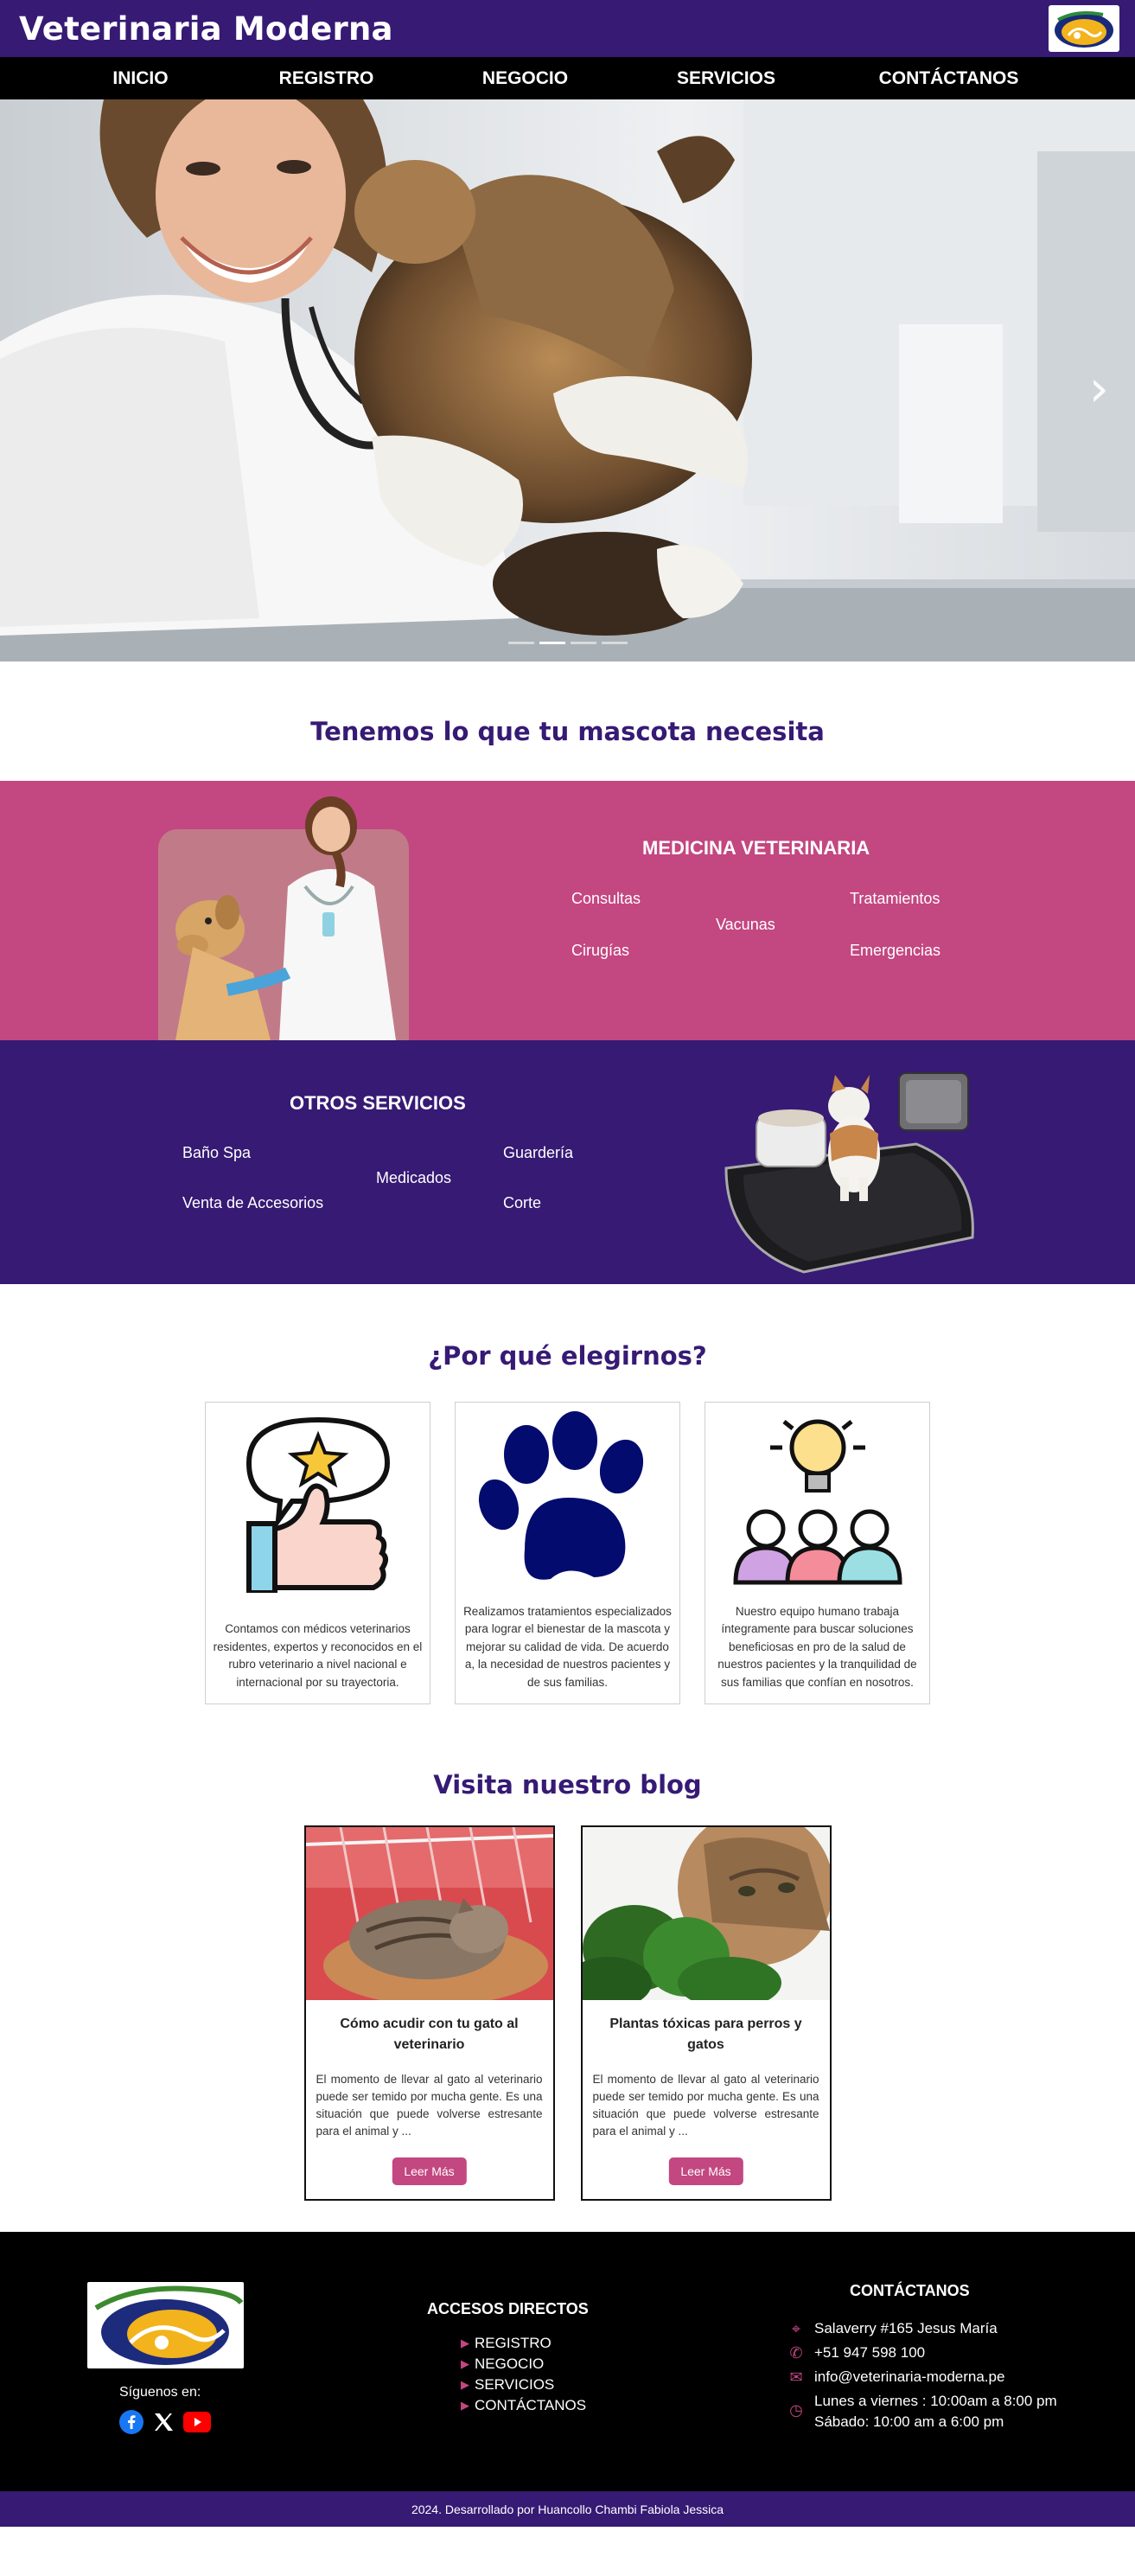 The height and width of the screenshot is (2576, 1135). Describe the element at coordinates (378, 1103) in the screenshot. I see `otros-title: OTROS SERVICIOS` at that location.